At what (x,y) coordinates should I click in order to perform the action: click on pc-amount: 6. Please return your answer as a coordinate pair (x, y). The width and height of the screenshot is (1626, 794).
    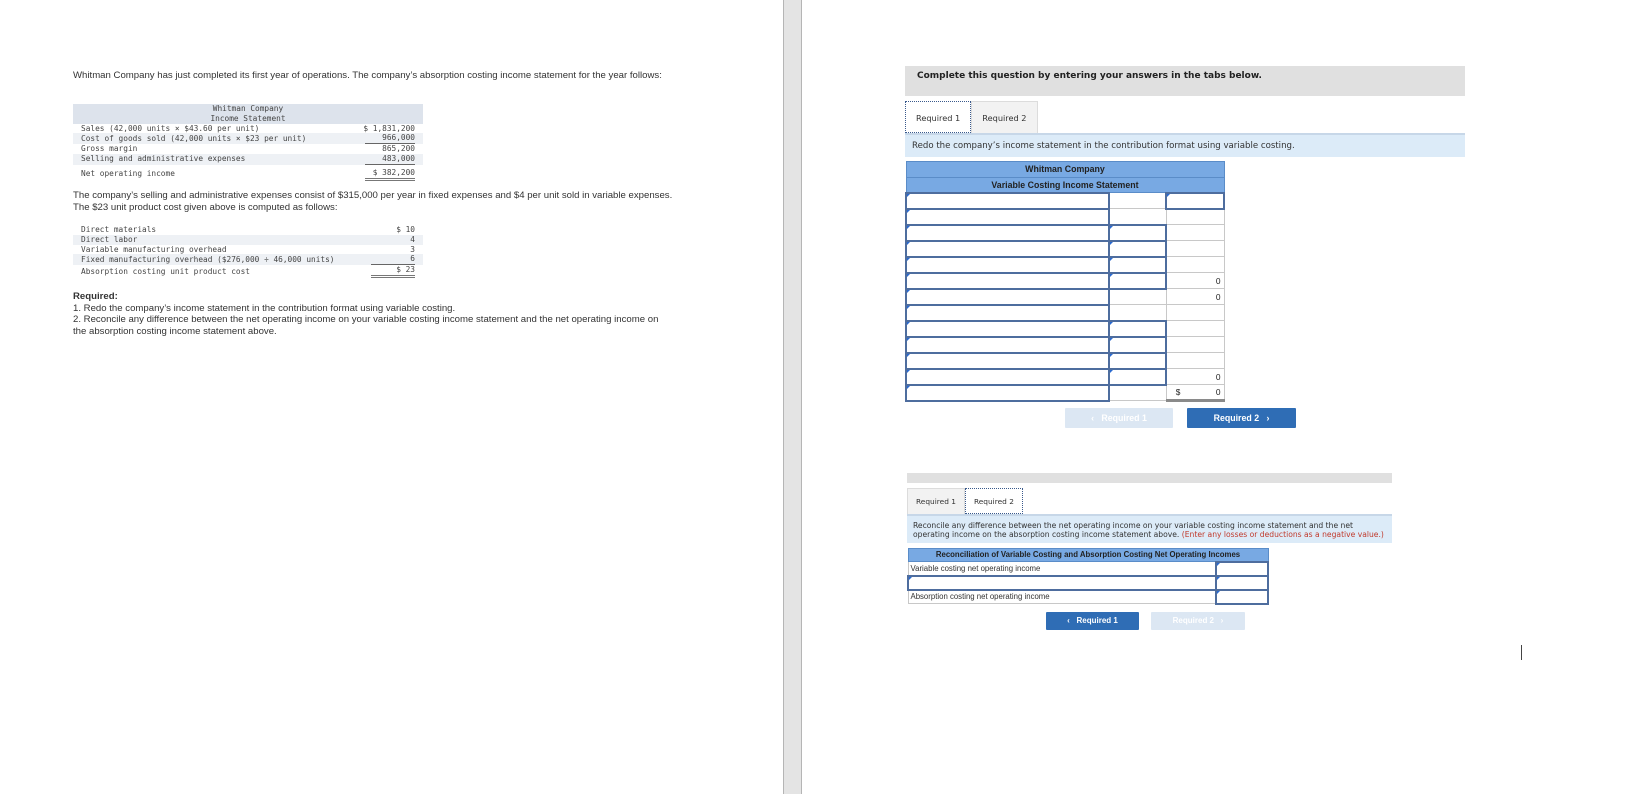
    Looking at the image, I should click on (393, 260).